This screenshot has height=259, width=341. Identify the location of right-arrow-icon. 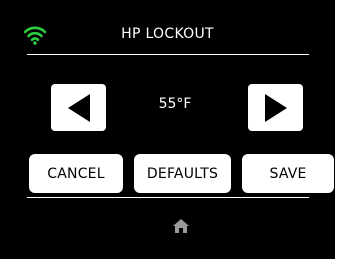
(275, 107).